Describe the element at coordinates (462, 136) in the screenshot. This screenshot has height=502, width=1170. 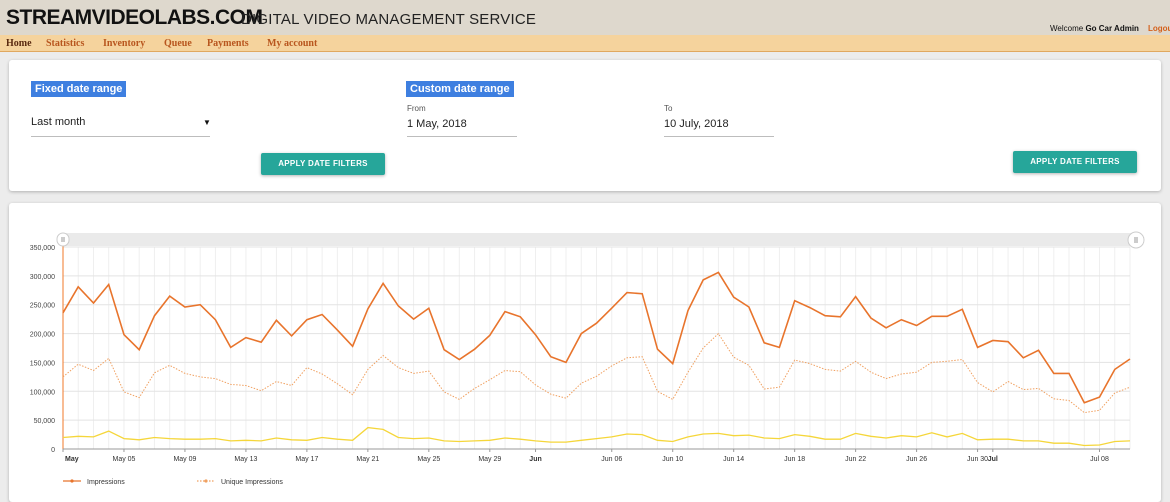
I see `from-date-underline` at that location.